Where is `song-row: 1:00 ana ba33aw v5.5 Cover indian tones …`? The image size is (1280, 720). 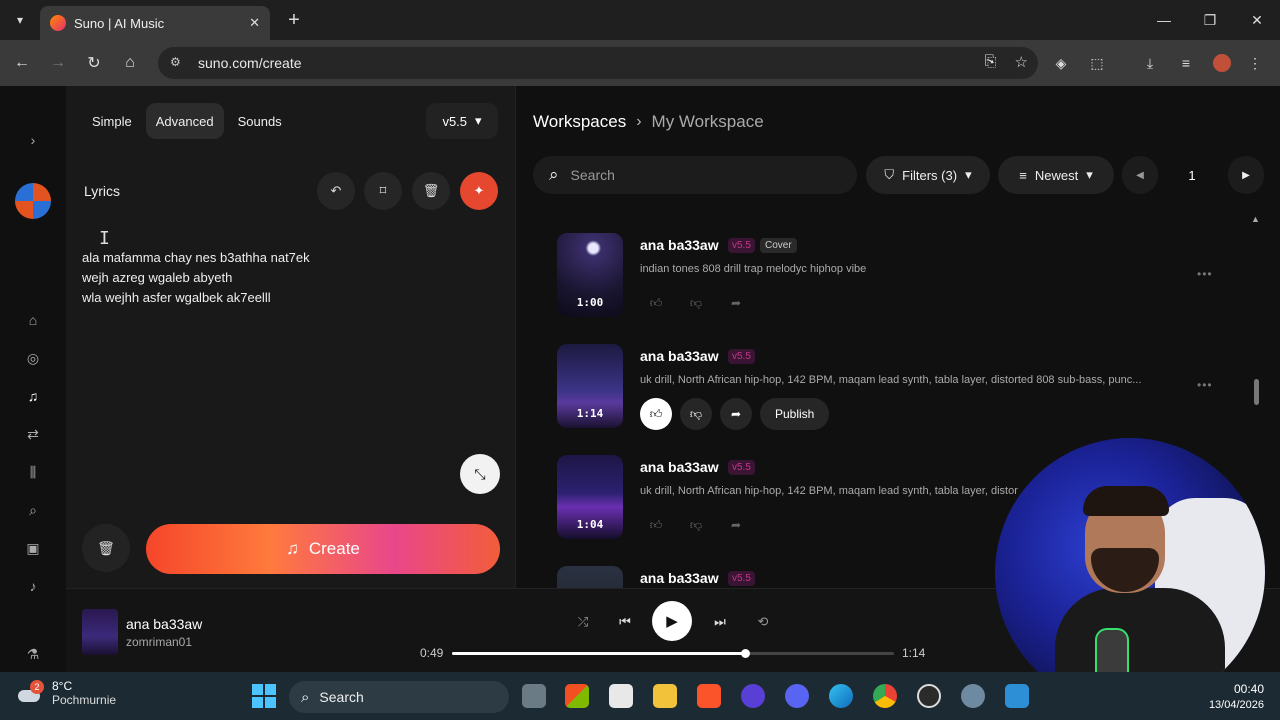 song-row: 1:00 ana ba33aw v5.5 Cover indian tones … is located at coordinates (897, 276).